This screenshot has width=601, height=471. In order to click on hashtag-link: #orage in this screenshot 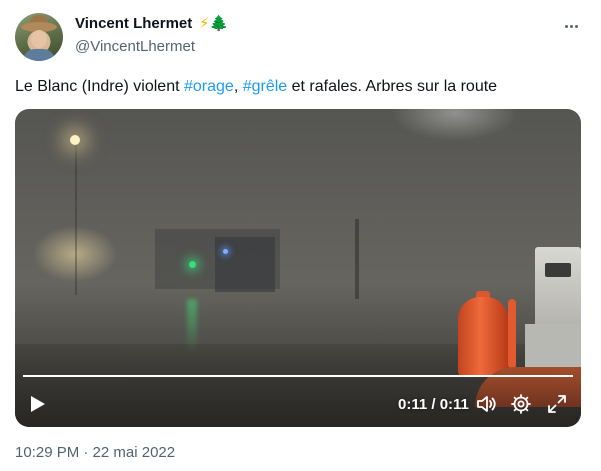, I will do `click(209, 86)`.